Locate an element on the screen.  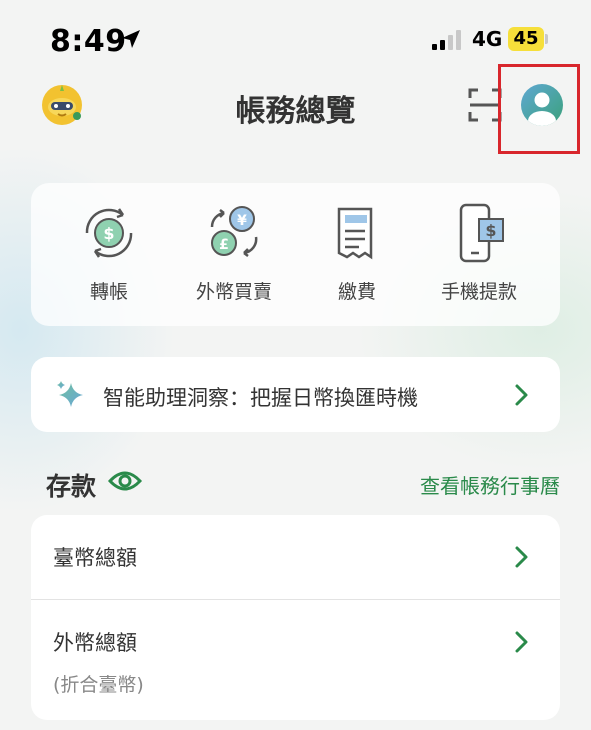
quick-action-label: 外幣買賣 is located at coordinates (233, 292).